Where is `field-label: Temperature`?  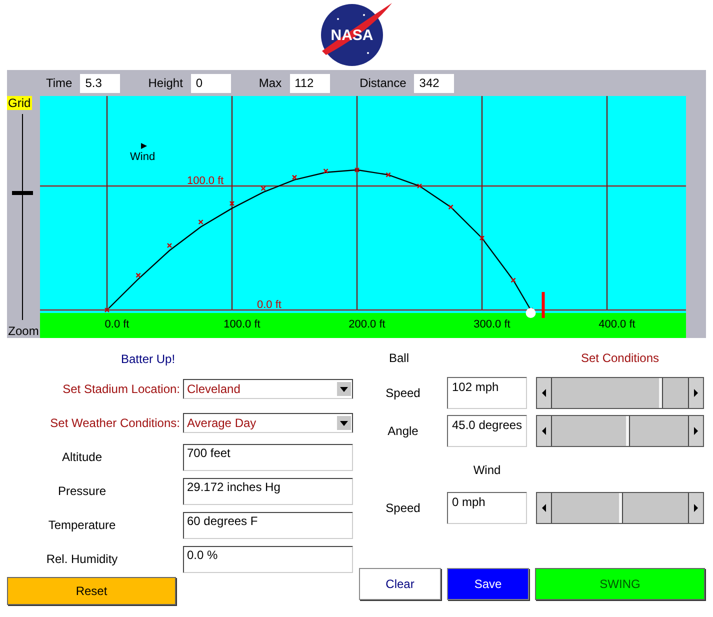
field-label: Temperature is located at coordinates (82, 525).